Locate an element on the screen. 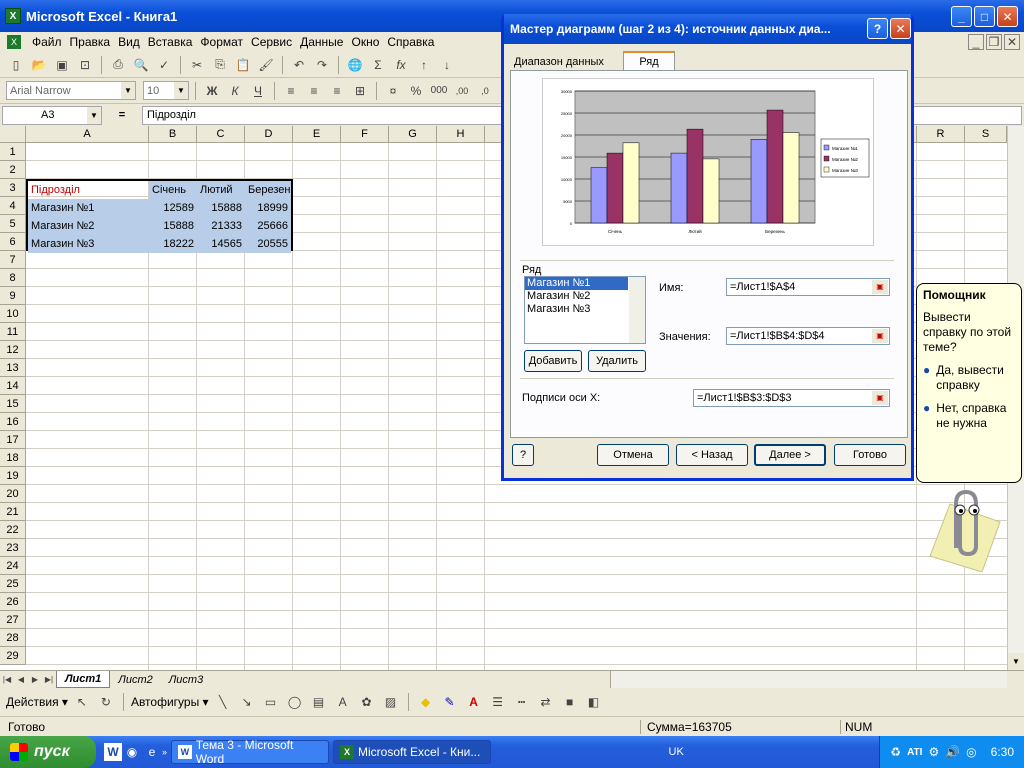 This screenshot has height=768, width=1024. task-word: W Тема 3 - Microsoft Word is located at coordinates (250, 752).